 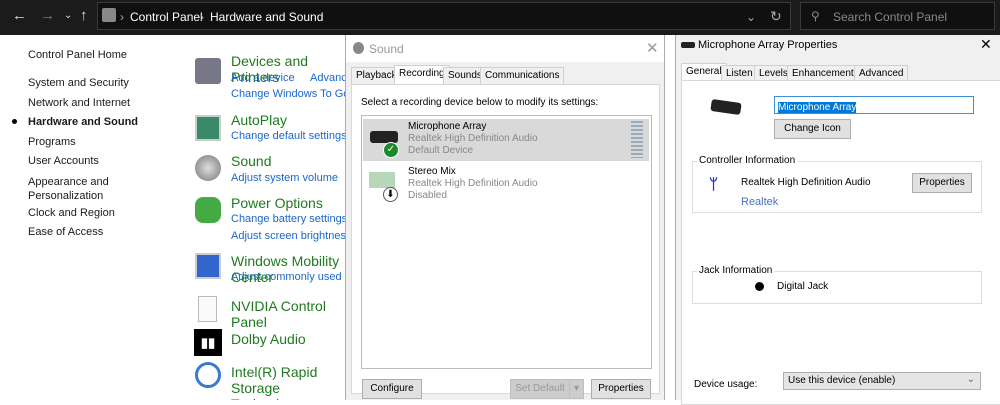 I want to click on category-dolby: Dolby Audio, so click(x=268, y=339).